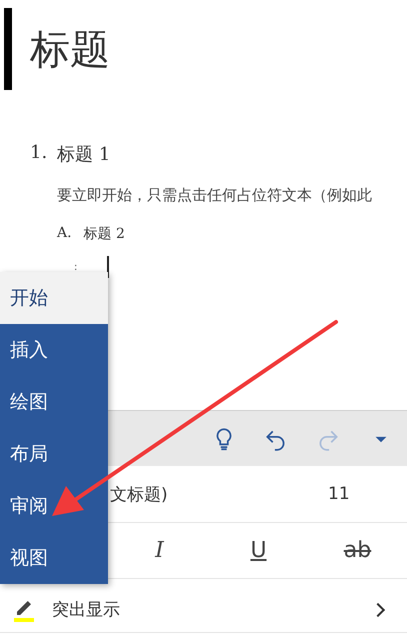 The width and height of the screenshot is (407, 641). I want to click on menu-item: 视图, so click(54, 558).